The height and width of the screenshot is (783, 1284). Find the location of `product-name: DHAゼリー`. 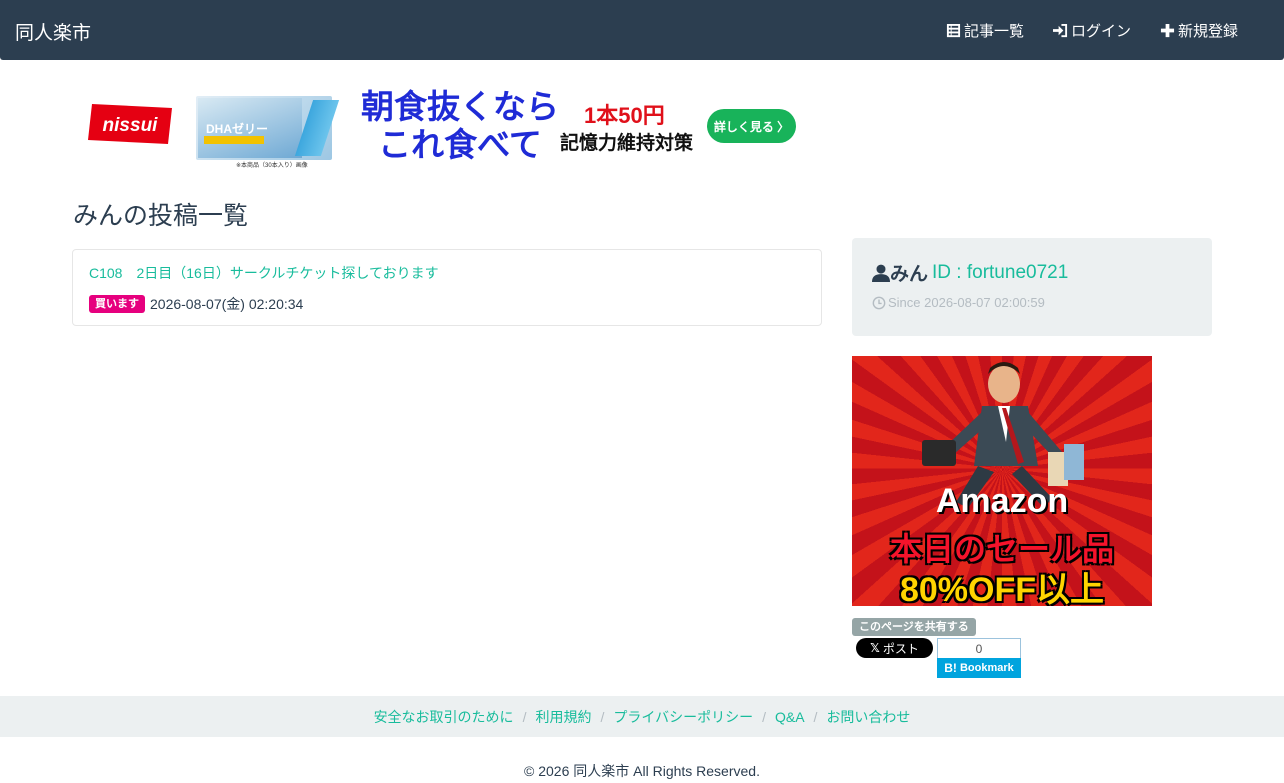

product-name: DHAゼリー is located at coordinates (237, 129).